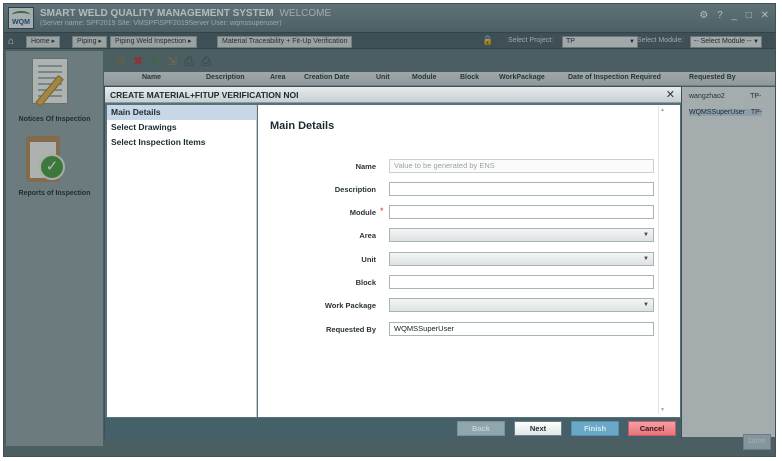 This screenshot has width=782, height=461. What do you see at coordinates (662, 410) in the screenshot?
I see `scroll-down-icon: ▼` at bounding box center [662, 410].